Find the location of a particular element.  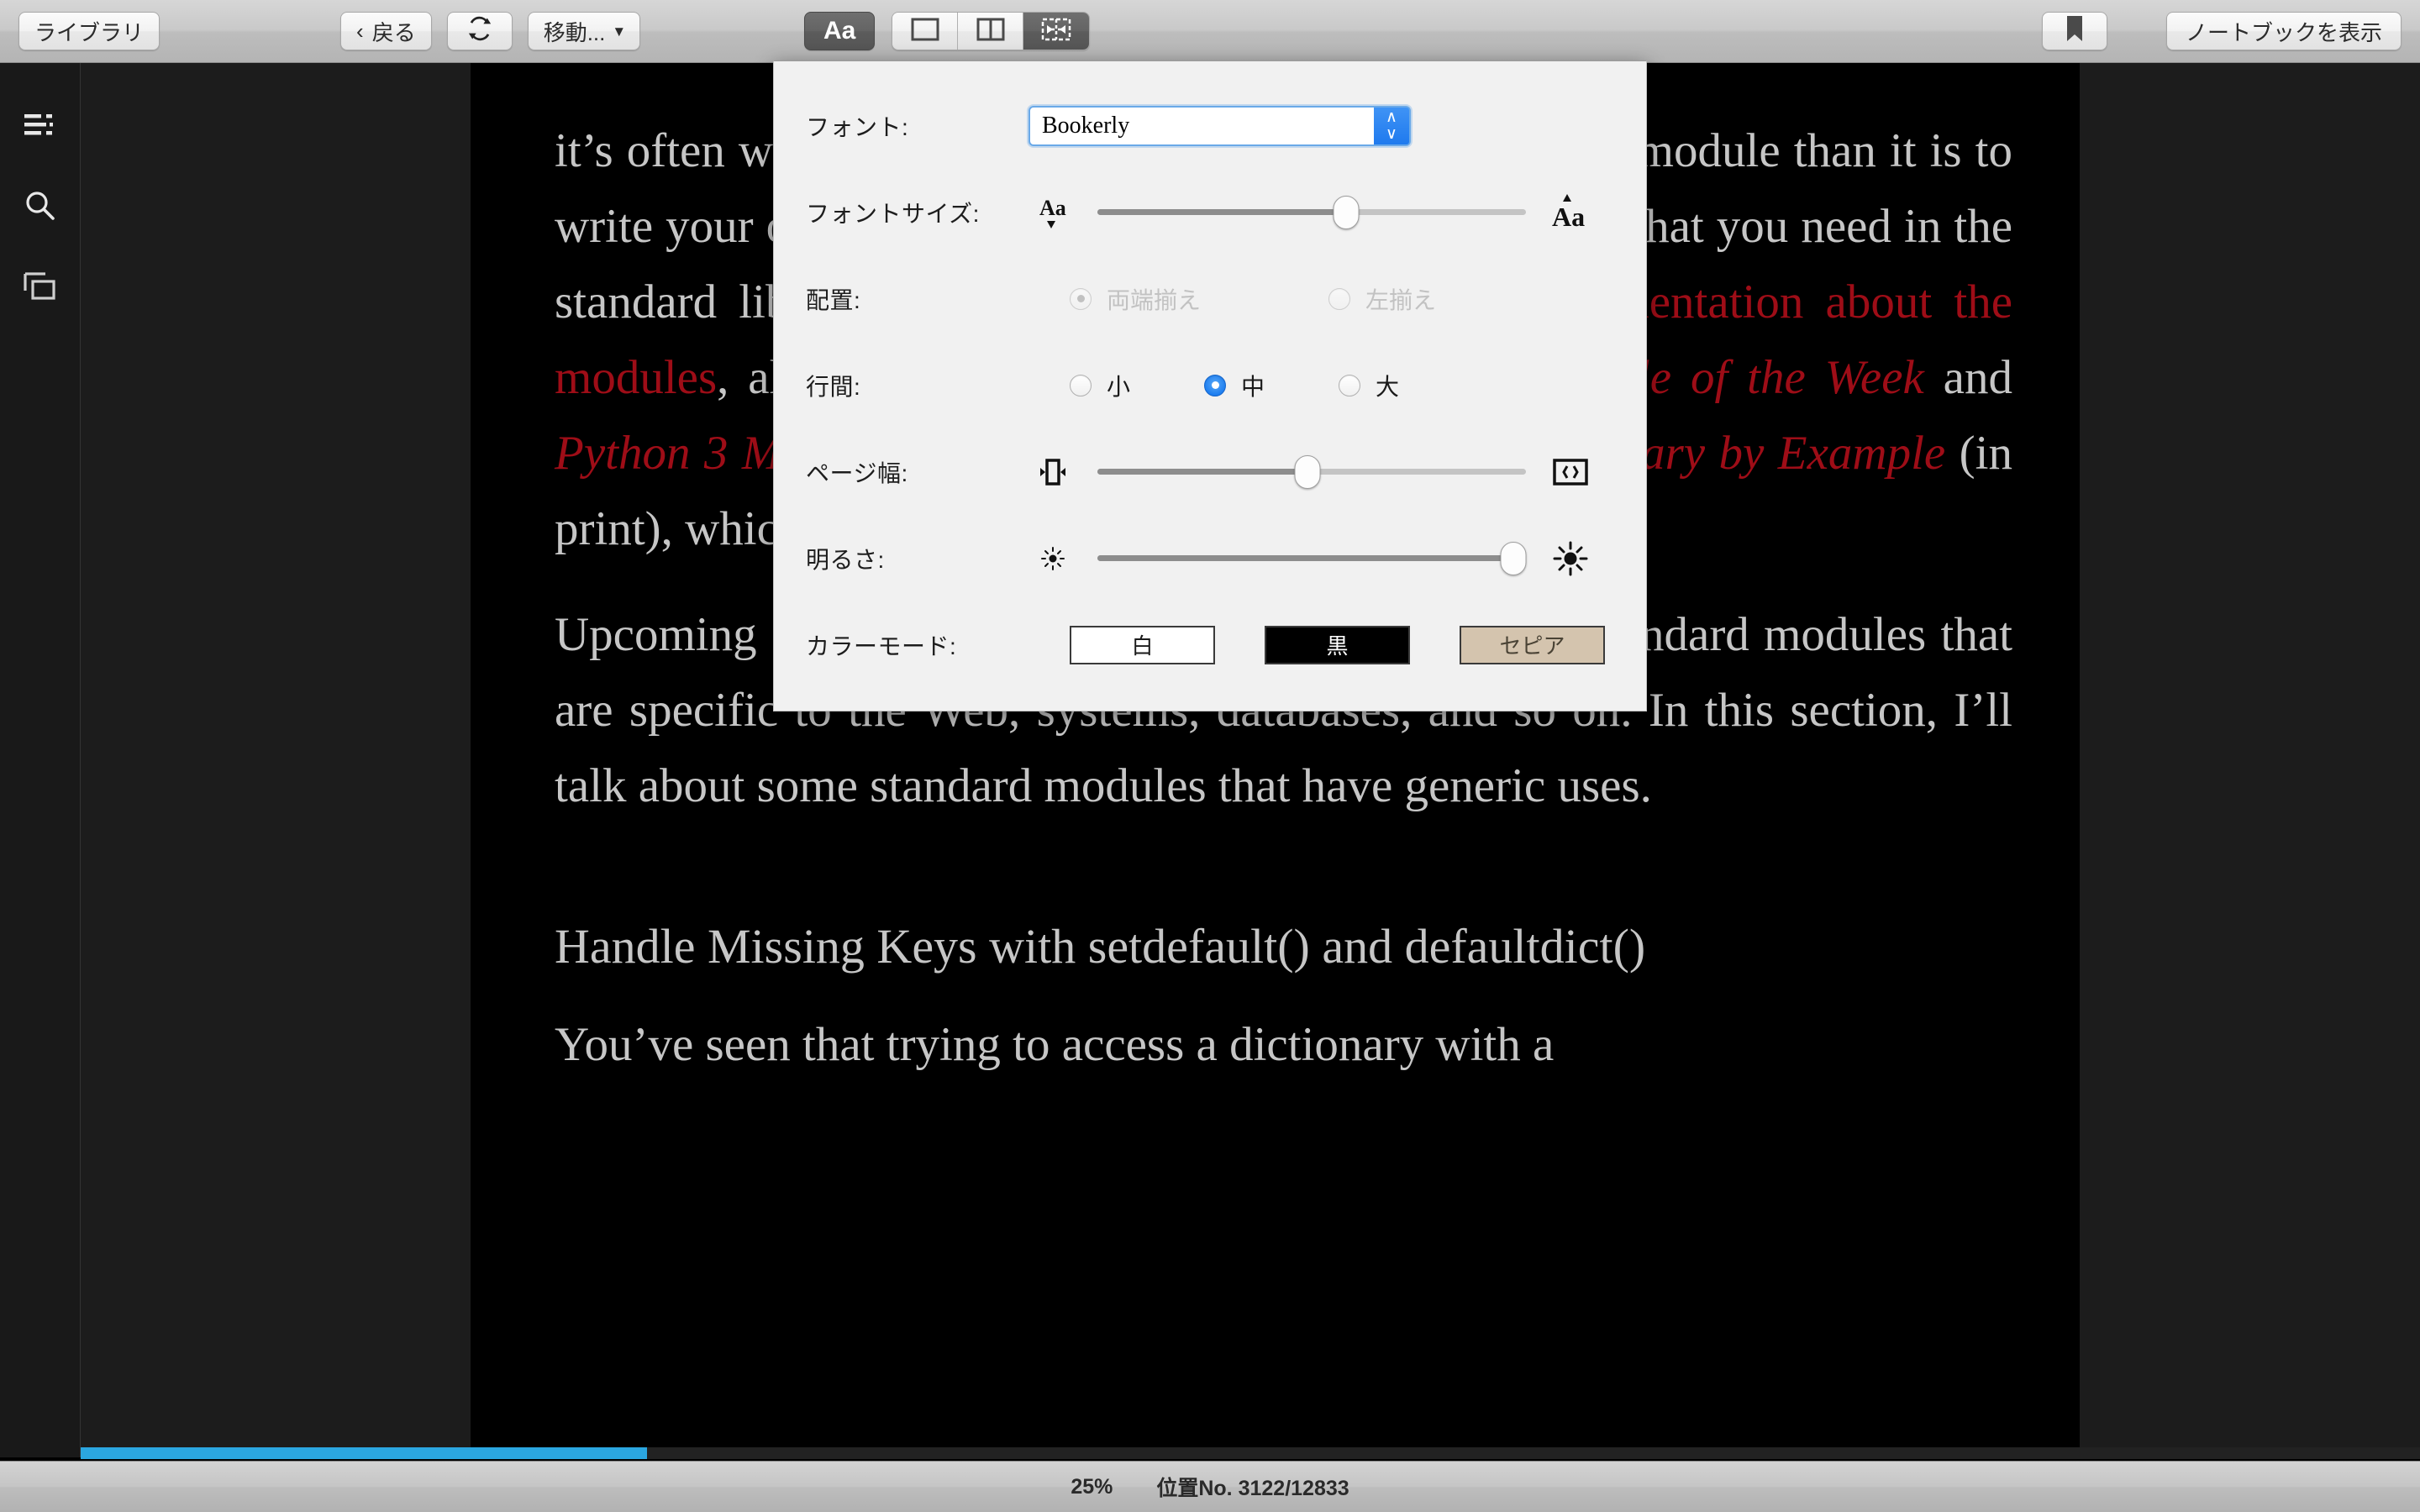

sidebar-item-table-of-contents is located at coordinates (40, 127).